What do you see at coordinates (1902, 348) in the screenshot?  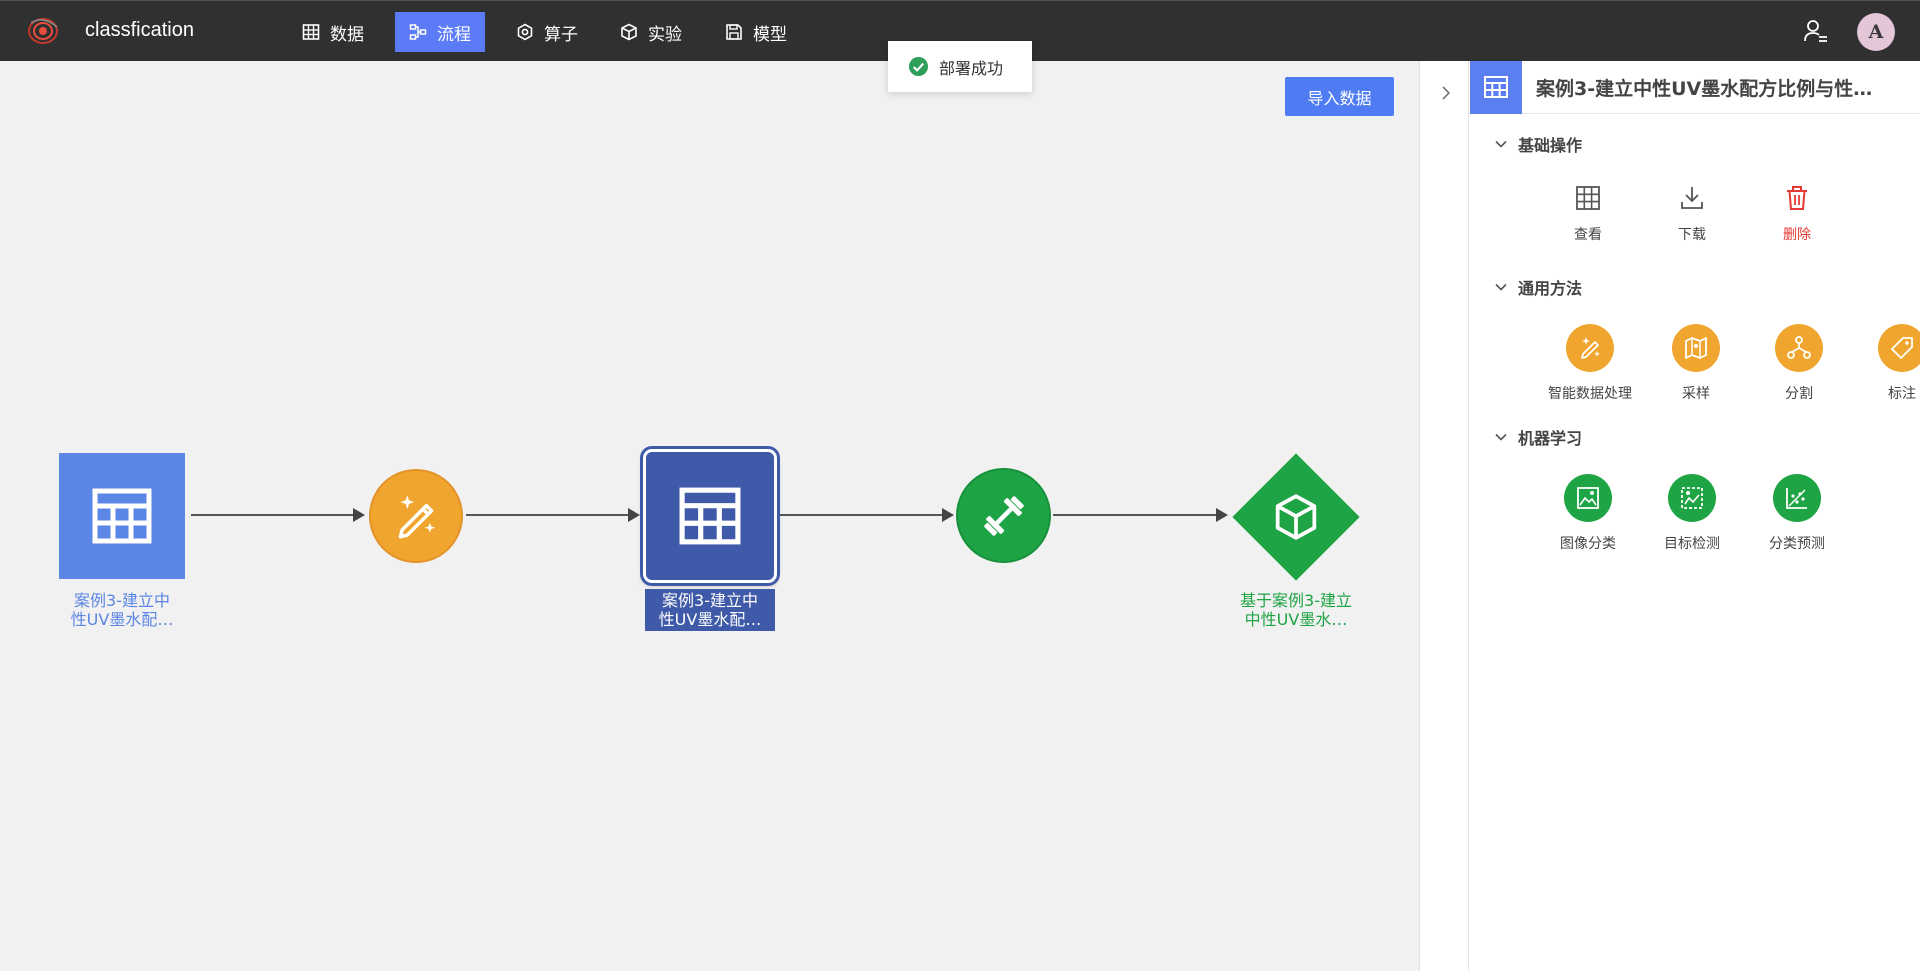 I see `tag-icon` at bounding box center [1902, 348].